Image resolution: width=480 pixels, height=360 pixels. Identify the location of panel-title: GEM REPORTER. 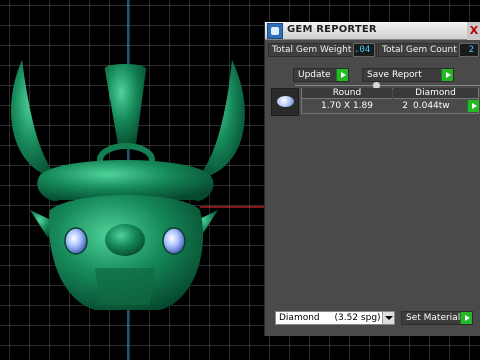
(332, 29).